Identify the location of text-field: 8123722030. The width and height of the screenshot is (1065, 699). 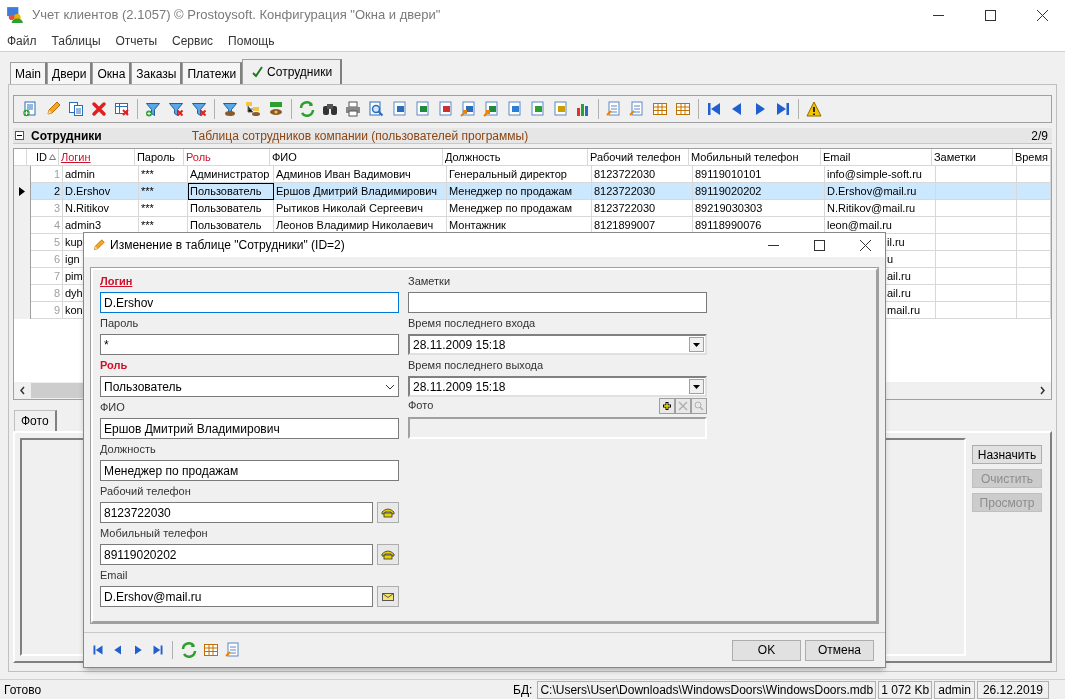
(236, 512).